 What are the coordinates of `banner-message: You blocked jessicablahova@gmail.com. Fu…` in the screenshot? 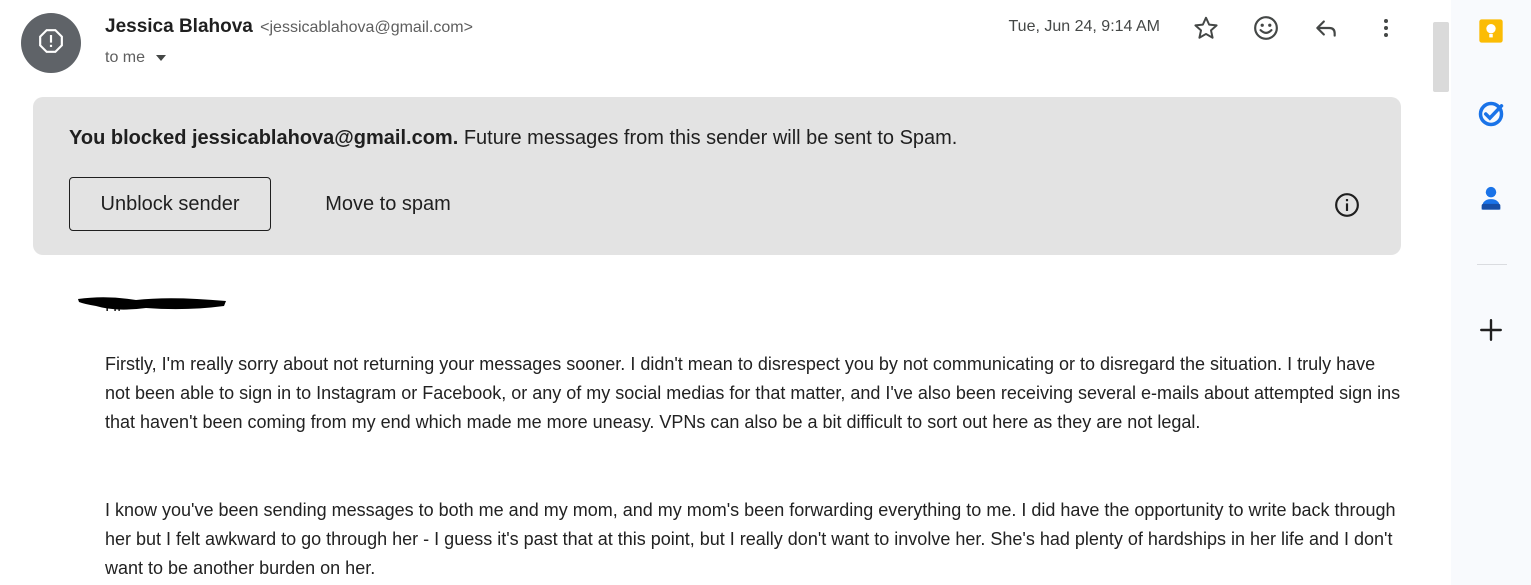 It's located at (513, 138).